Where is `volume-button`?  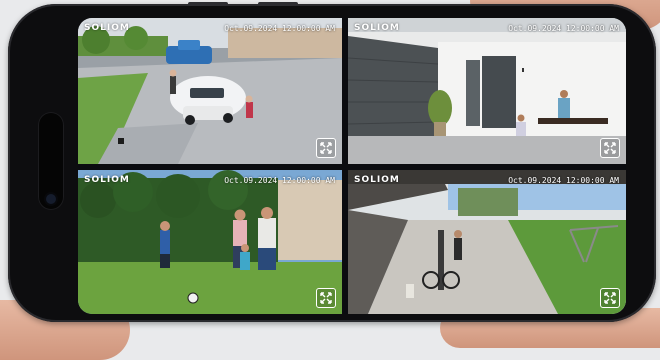
volume-button is located at coordinates (208, 4).